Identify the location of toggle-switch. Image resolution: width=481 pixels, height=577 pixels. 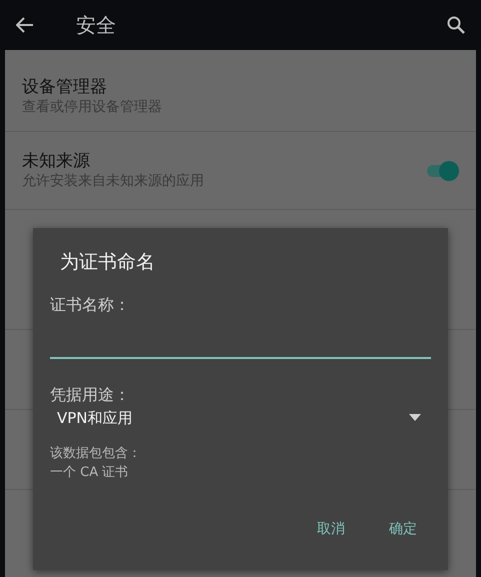
(442, 170).